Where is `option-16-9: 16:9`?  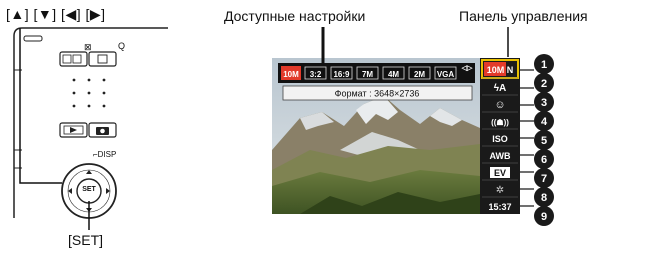
option-16-9: 16:9 is located at coordinates (341, 74).